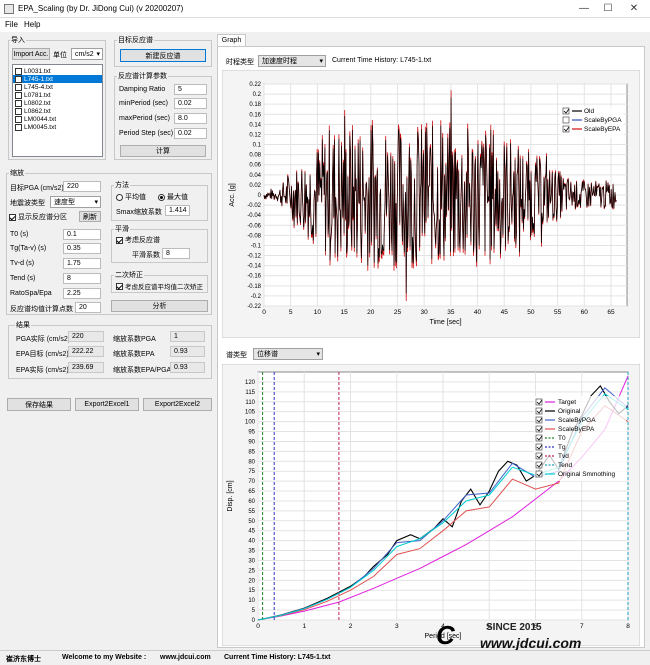 Image resolution: width=650 pixels, height=665 pixels. I want to click on max-period-input: 8.0, so click(190, 118).